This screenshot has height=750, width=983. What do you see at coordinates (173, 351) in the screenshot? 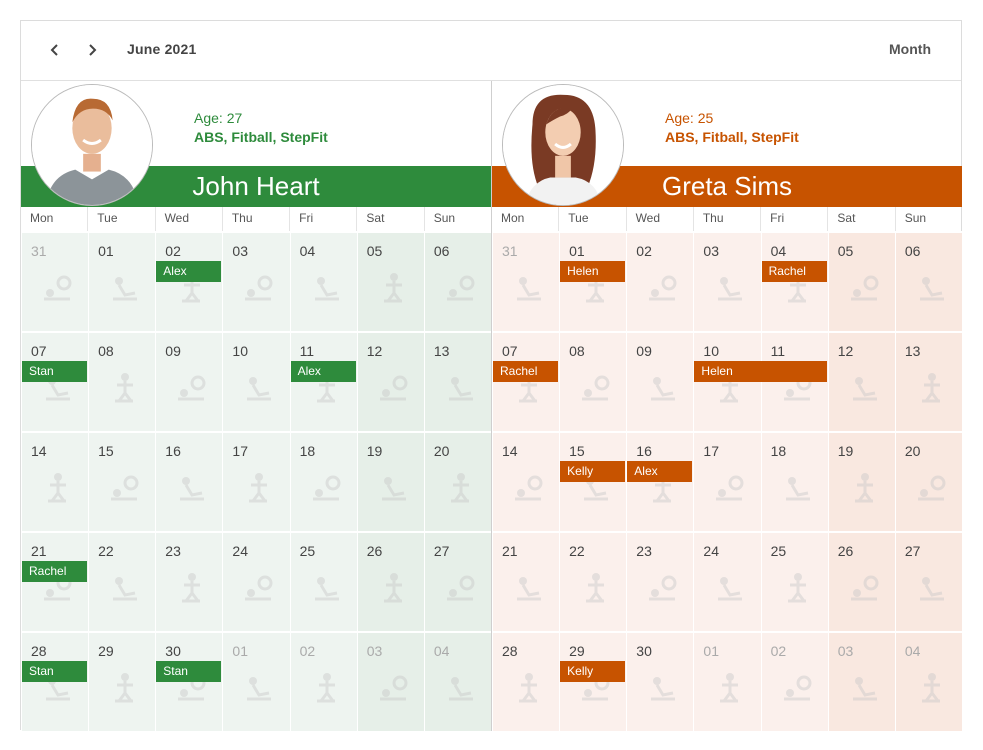
I see `day-number: 09` at bounding box center [173, 351].